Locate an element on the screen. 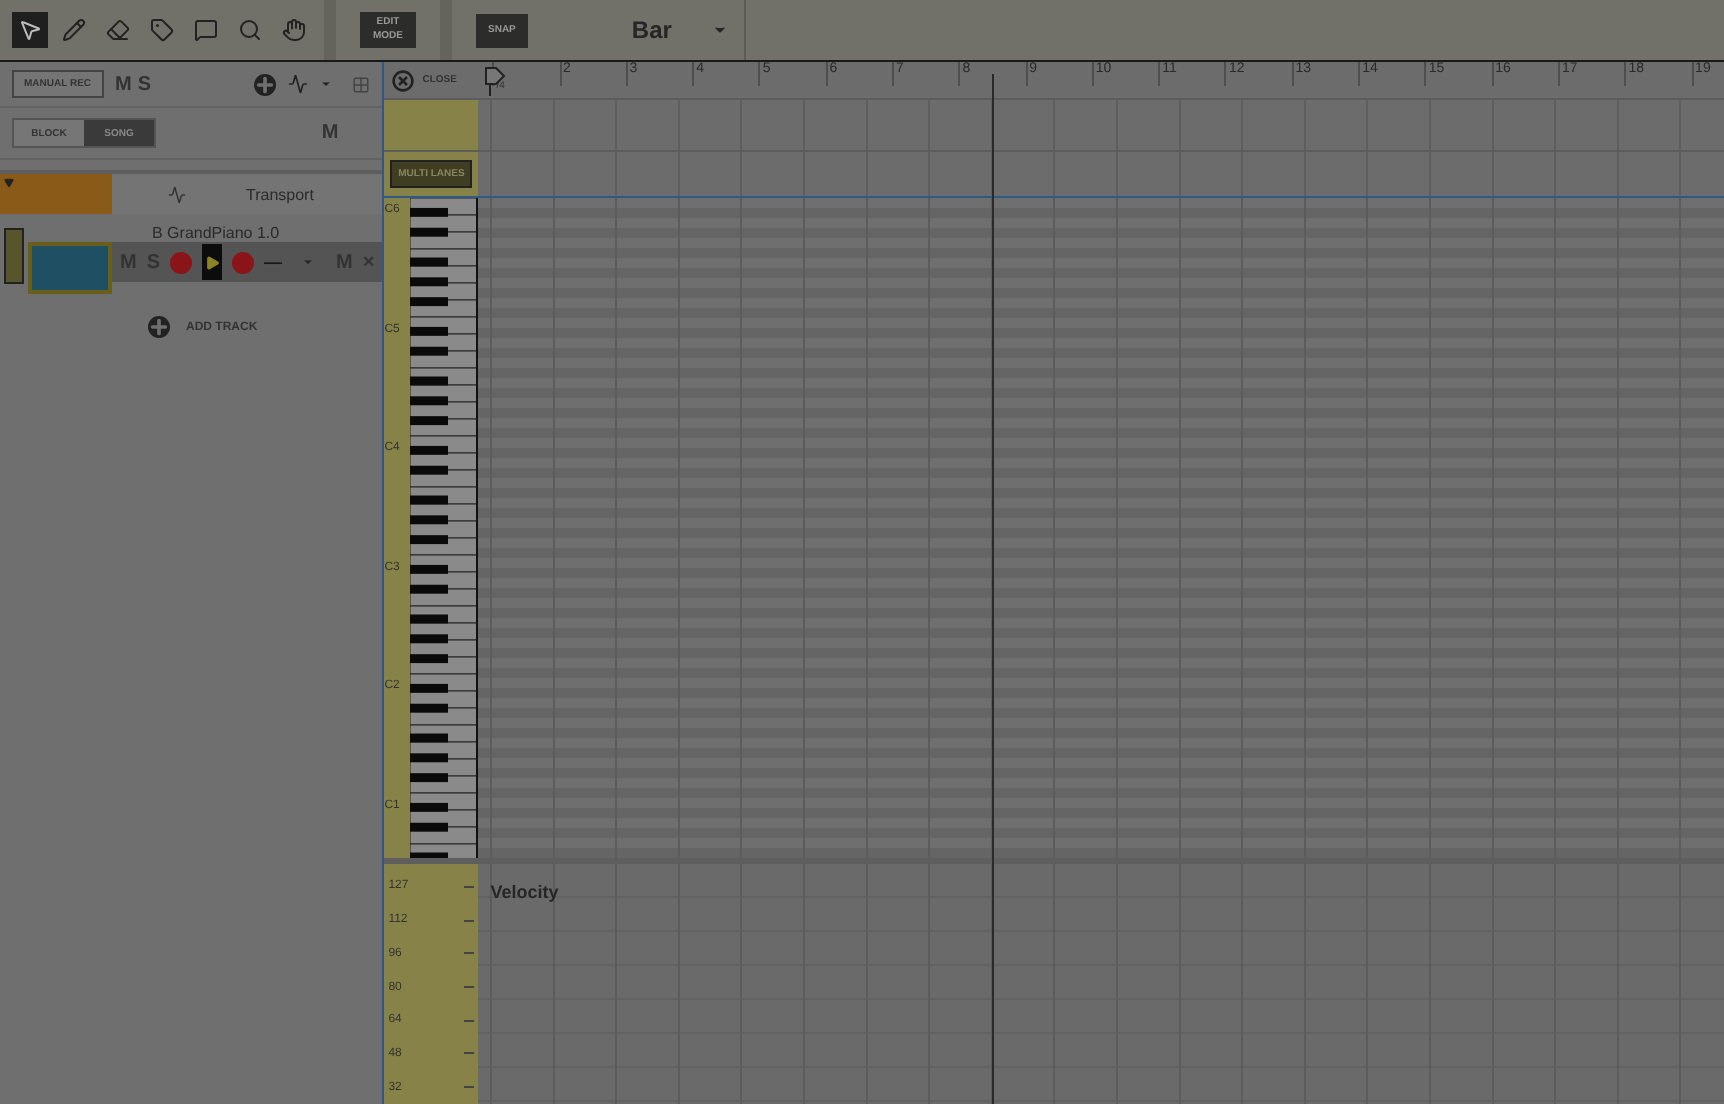 The height and width of the screenshot is (1104, 1724). collapse-icon is located at coordinates (9, 183).